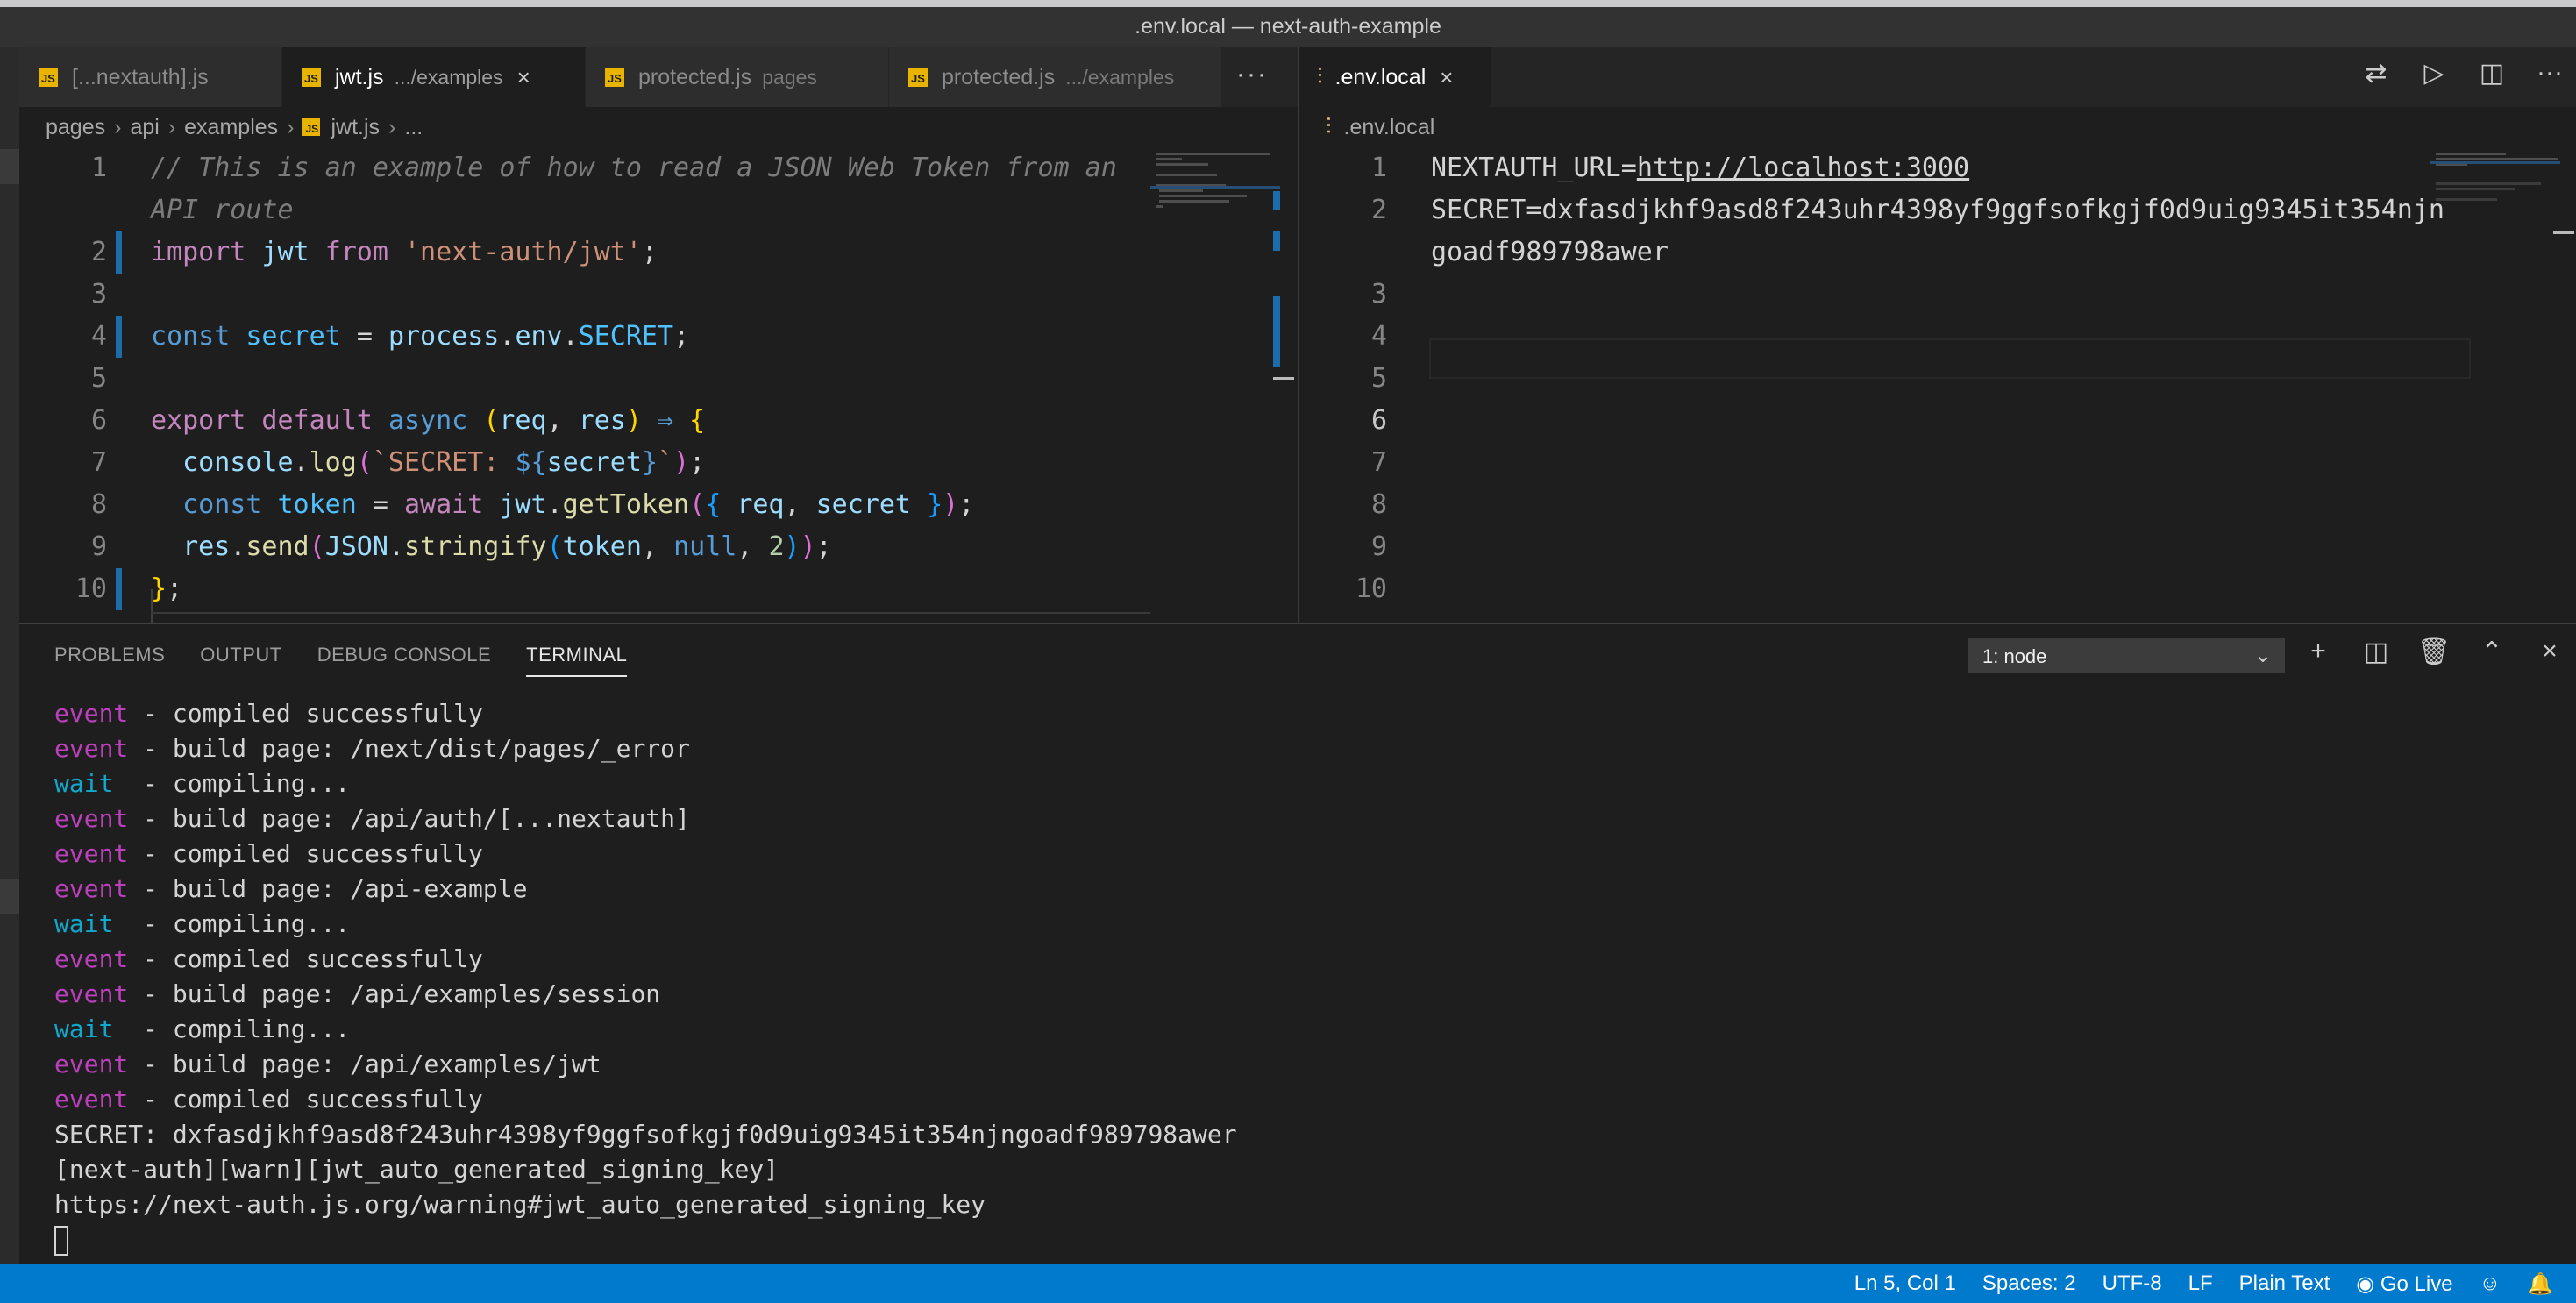 The image size is (2576, 1303). Describe the element at coordinates (658, 210) in the screenshot. I see `code-line: API route` at that location.